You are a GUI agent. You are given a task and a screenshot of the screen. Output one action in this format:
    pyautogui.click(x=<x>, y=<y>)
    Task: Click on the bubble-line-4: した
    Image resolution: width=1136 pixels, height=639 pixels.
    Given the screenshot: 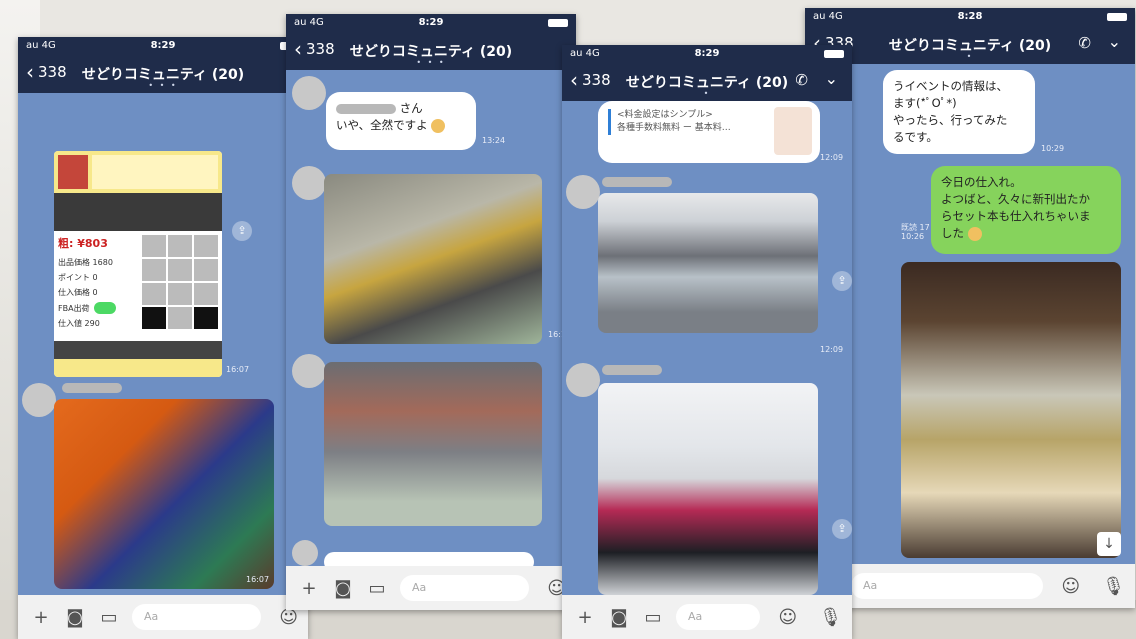 What is the action you would take?
    pyautogui.click(x=952, y=233)
    